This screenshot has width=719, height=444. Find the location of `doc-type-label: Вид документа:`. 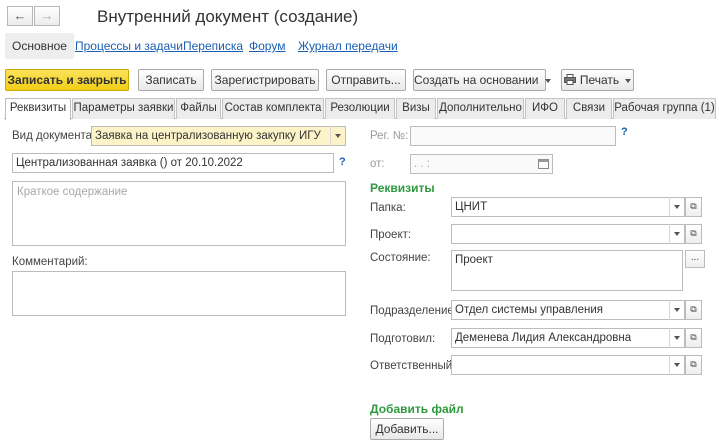

doc-type-label: Вид документа: is located at coordinates (54, 136).